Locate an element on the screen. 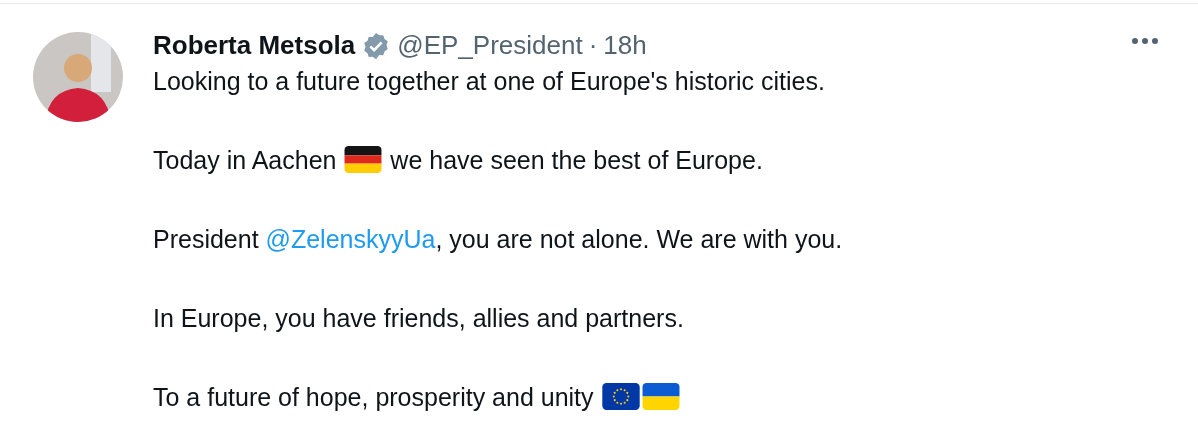 The image size is (1198, 446). ukraine-flag-icon is located at coordinates (660, 396).